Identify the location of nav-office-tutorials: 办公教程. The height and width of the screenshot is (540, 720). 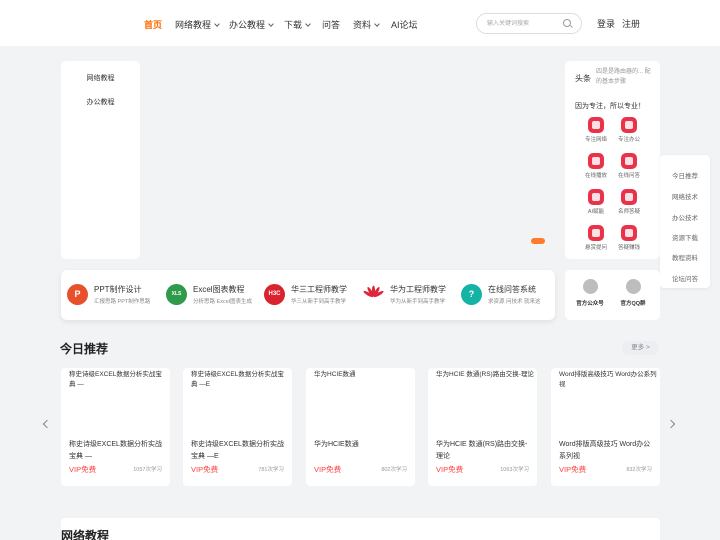
(251, 24).